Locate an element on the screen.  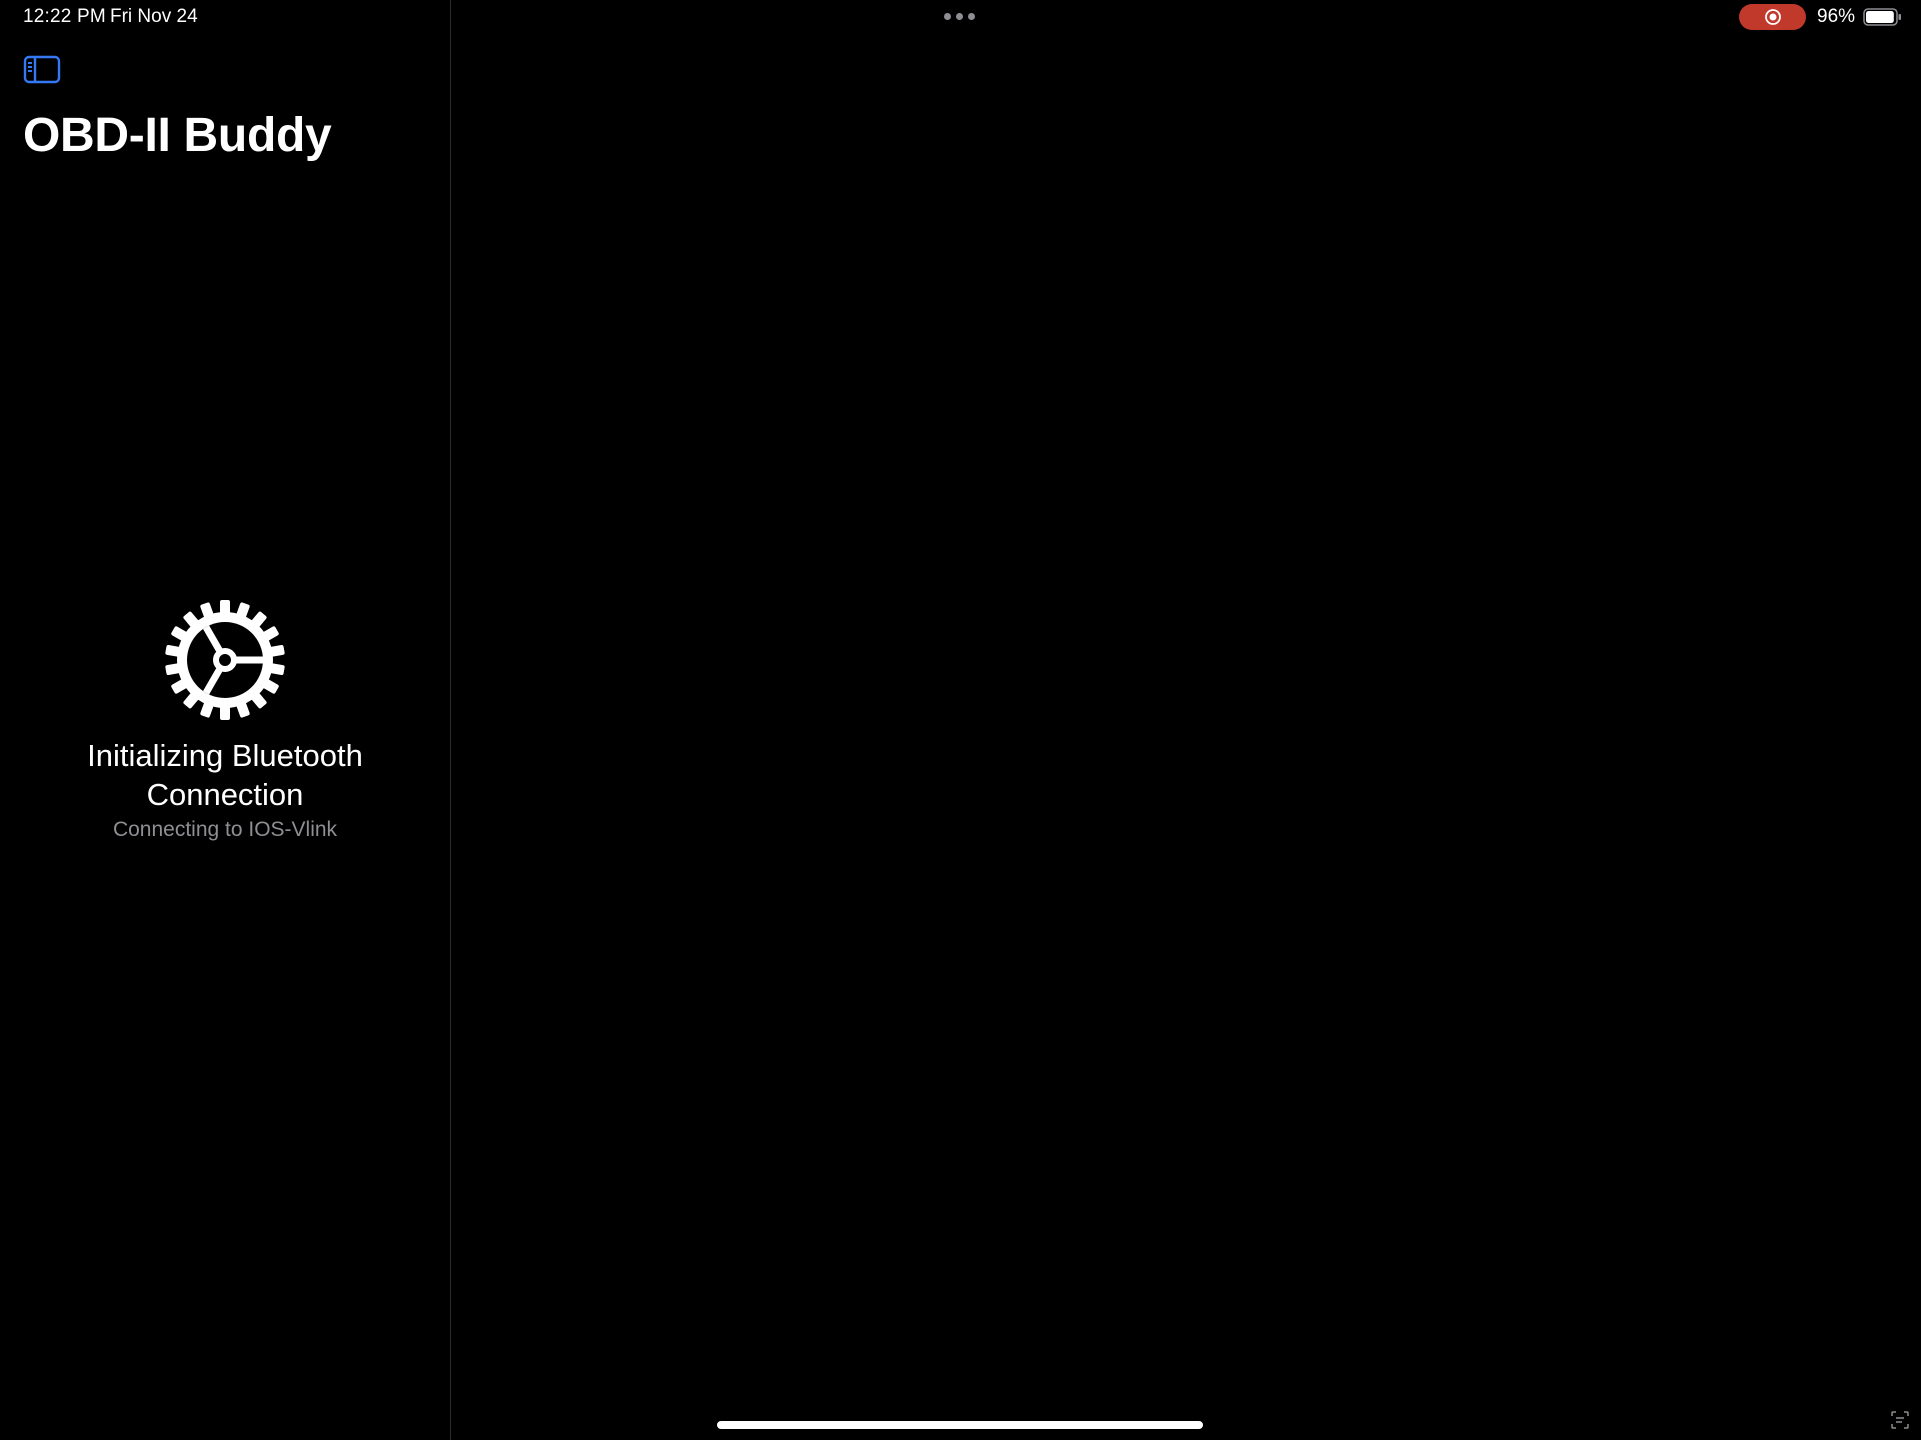
status-date: Fri Nov 24 is located at coordinates (154, 16).